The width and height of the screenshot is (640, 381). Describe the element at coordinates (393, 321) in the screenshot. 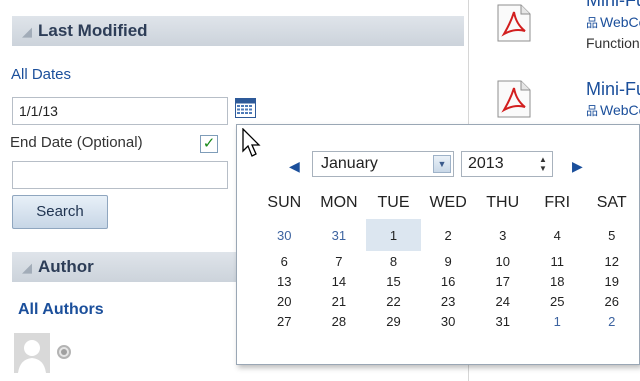

I see `calendar-day: 29` at that location.